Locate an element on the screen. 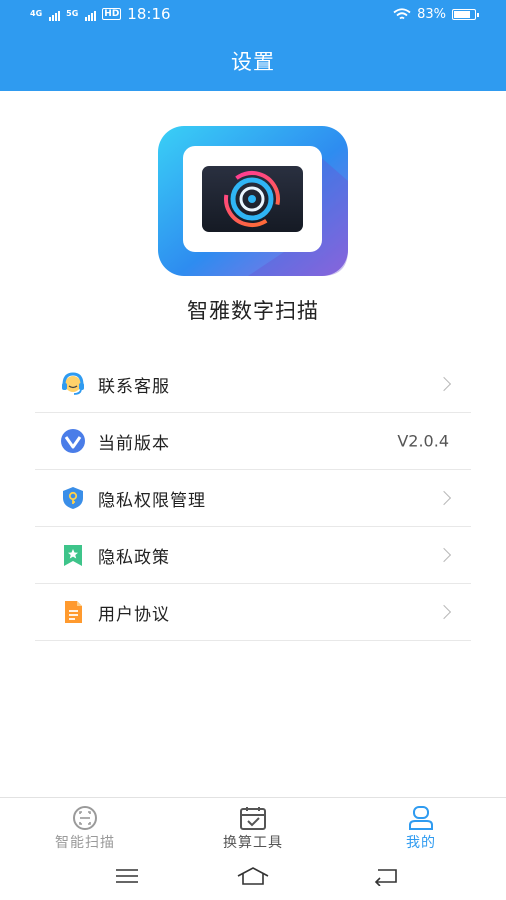  system-nav-bar is located at coordinates (253, 877).